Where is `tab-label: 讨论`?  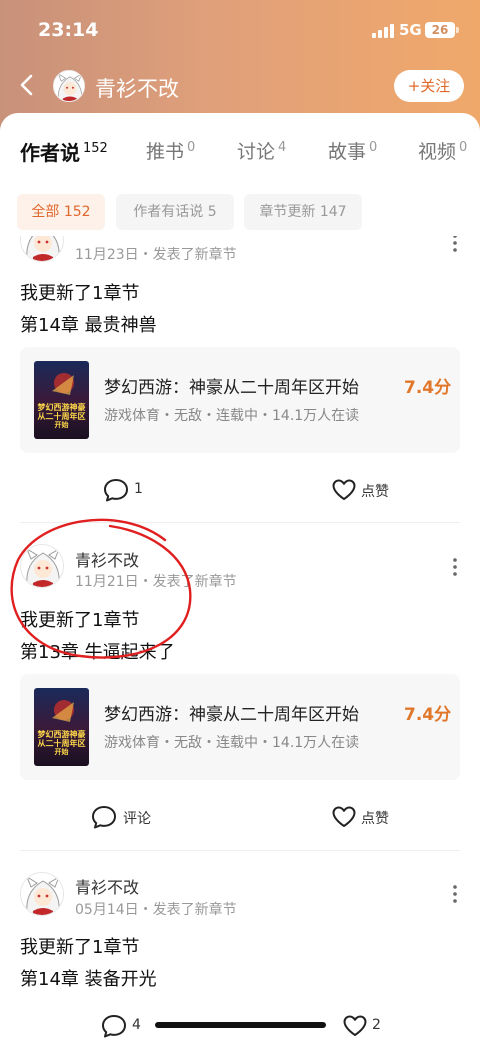 tab-label: 讨论 is located at coordinates (256, 152).